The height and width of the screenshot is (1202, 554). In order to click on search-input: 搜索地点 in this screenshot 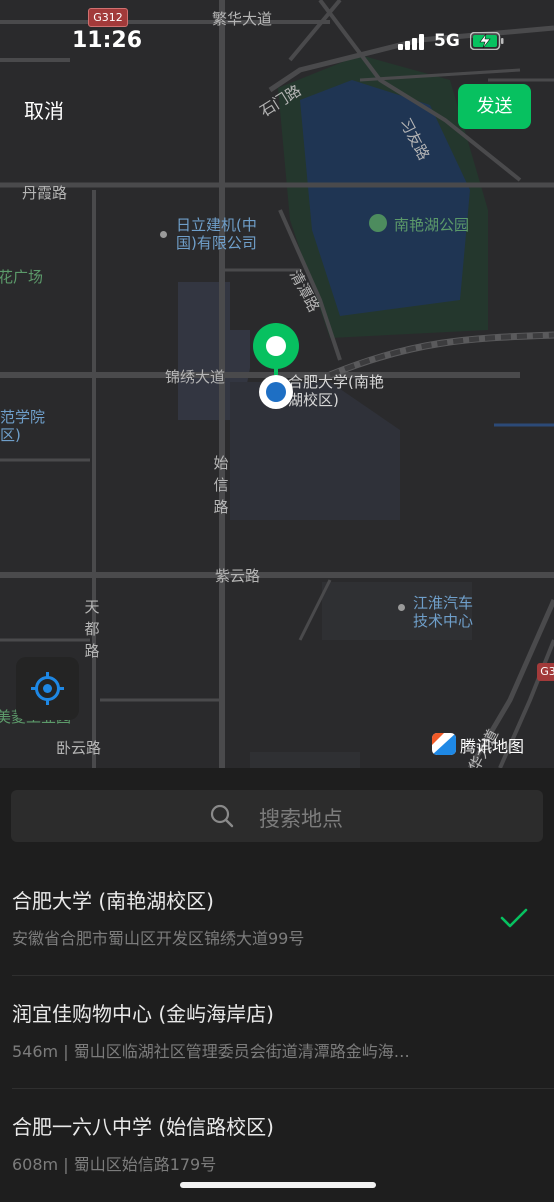, I will do `click(277, 816)`.